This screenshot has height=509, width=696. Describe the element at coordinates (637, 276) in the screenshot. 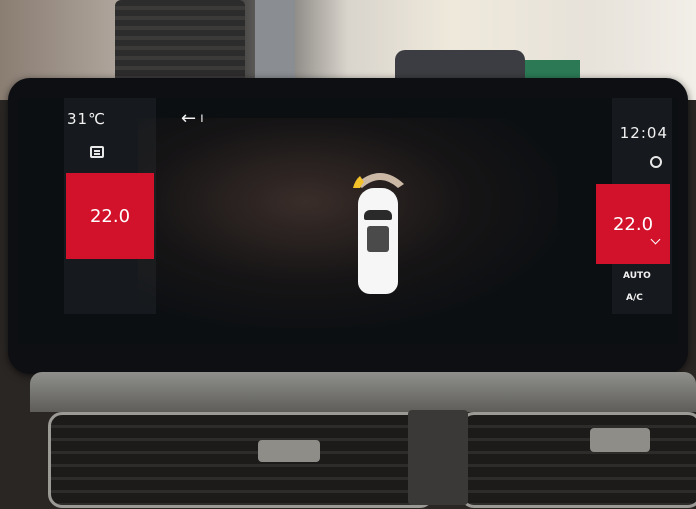

I see `auto-button: AUTO` at that location.